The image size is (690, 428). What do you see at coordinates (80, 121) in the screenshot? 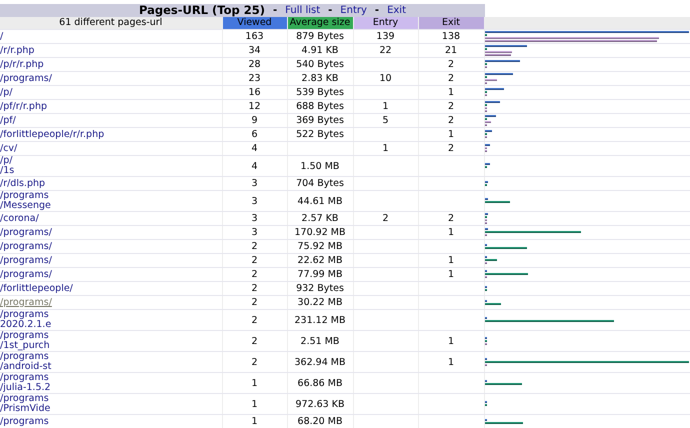
I see `url-link: /pf/` at bounding box center [80, 121].